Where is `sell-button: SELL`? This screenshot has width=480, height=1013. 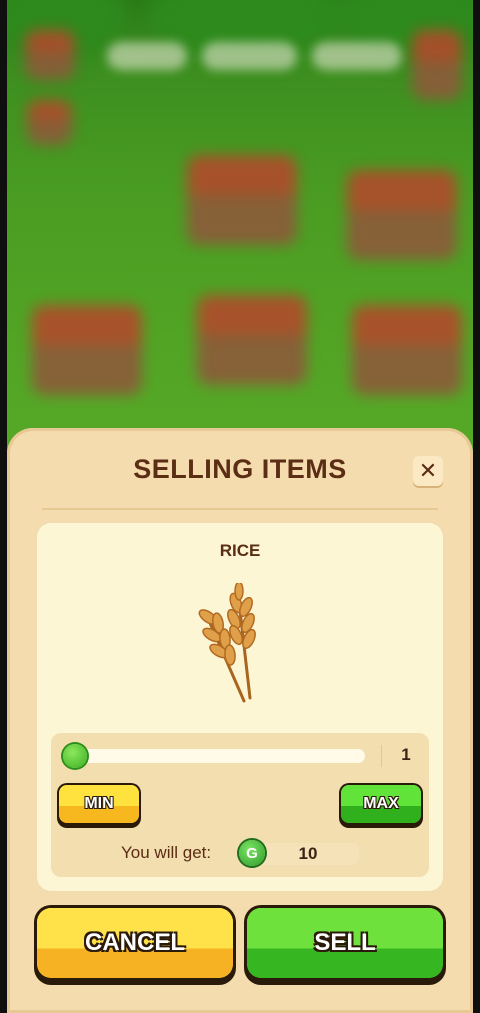 sell-button: SELL is located at coordinates (345, 943).